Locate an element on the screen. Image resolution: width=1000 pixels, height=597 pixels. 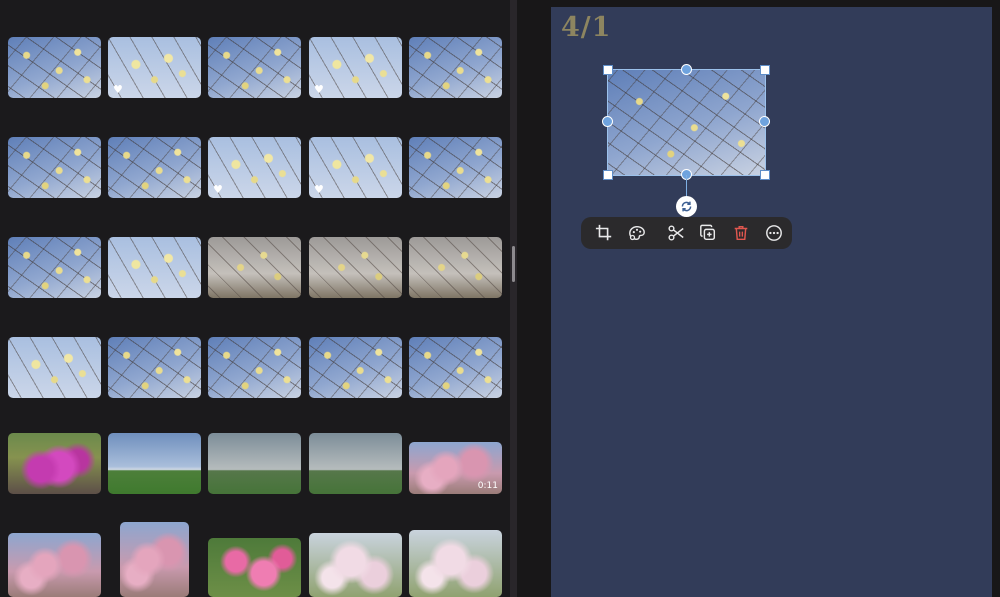
resize-handle-top-left is located at coordinates (608, 70).